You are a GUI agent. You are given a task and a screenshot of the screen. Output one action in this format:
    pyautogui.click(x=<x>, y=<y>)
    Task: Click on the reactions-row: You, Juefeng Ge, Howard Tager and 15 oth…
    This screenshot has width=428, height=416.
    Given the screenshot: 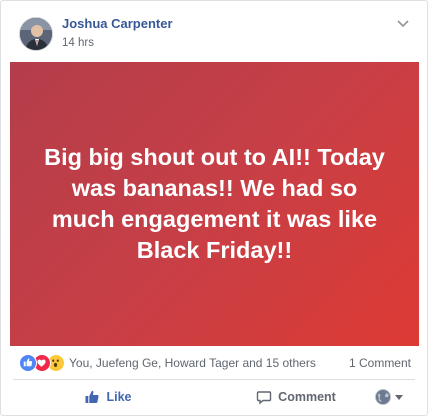 What is the action you would take?
    pyautogui.click(x=215, y=364)
    